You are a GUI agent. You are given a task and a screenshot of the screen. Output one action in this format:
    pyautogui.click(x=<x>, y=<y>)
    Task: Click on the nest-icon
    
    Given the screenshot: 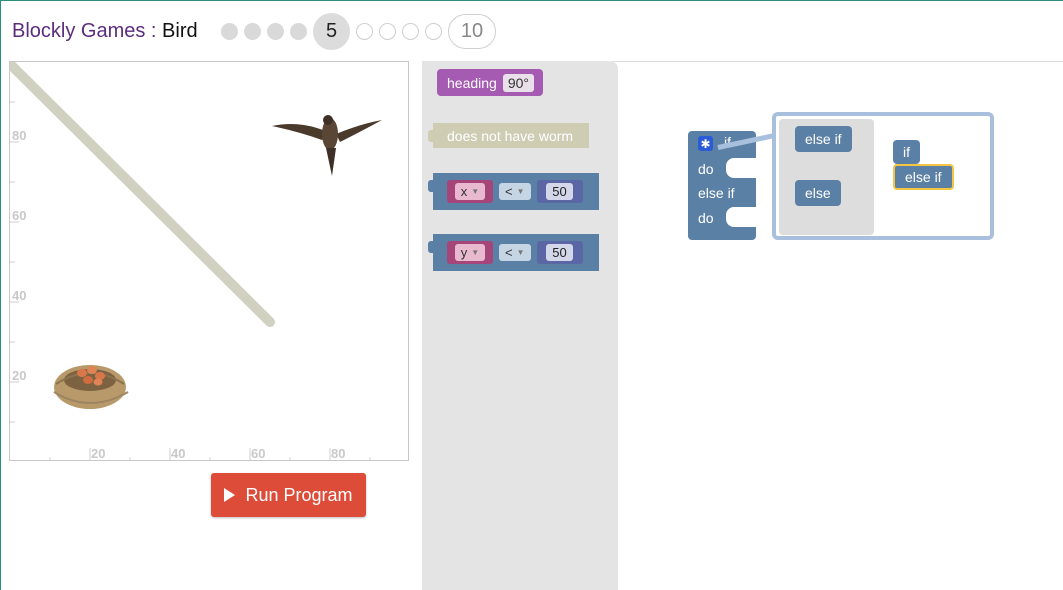 What is the action you would take?
    pyautogui.click(x=91, y=387)
    